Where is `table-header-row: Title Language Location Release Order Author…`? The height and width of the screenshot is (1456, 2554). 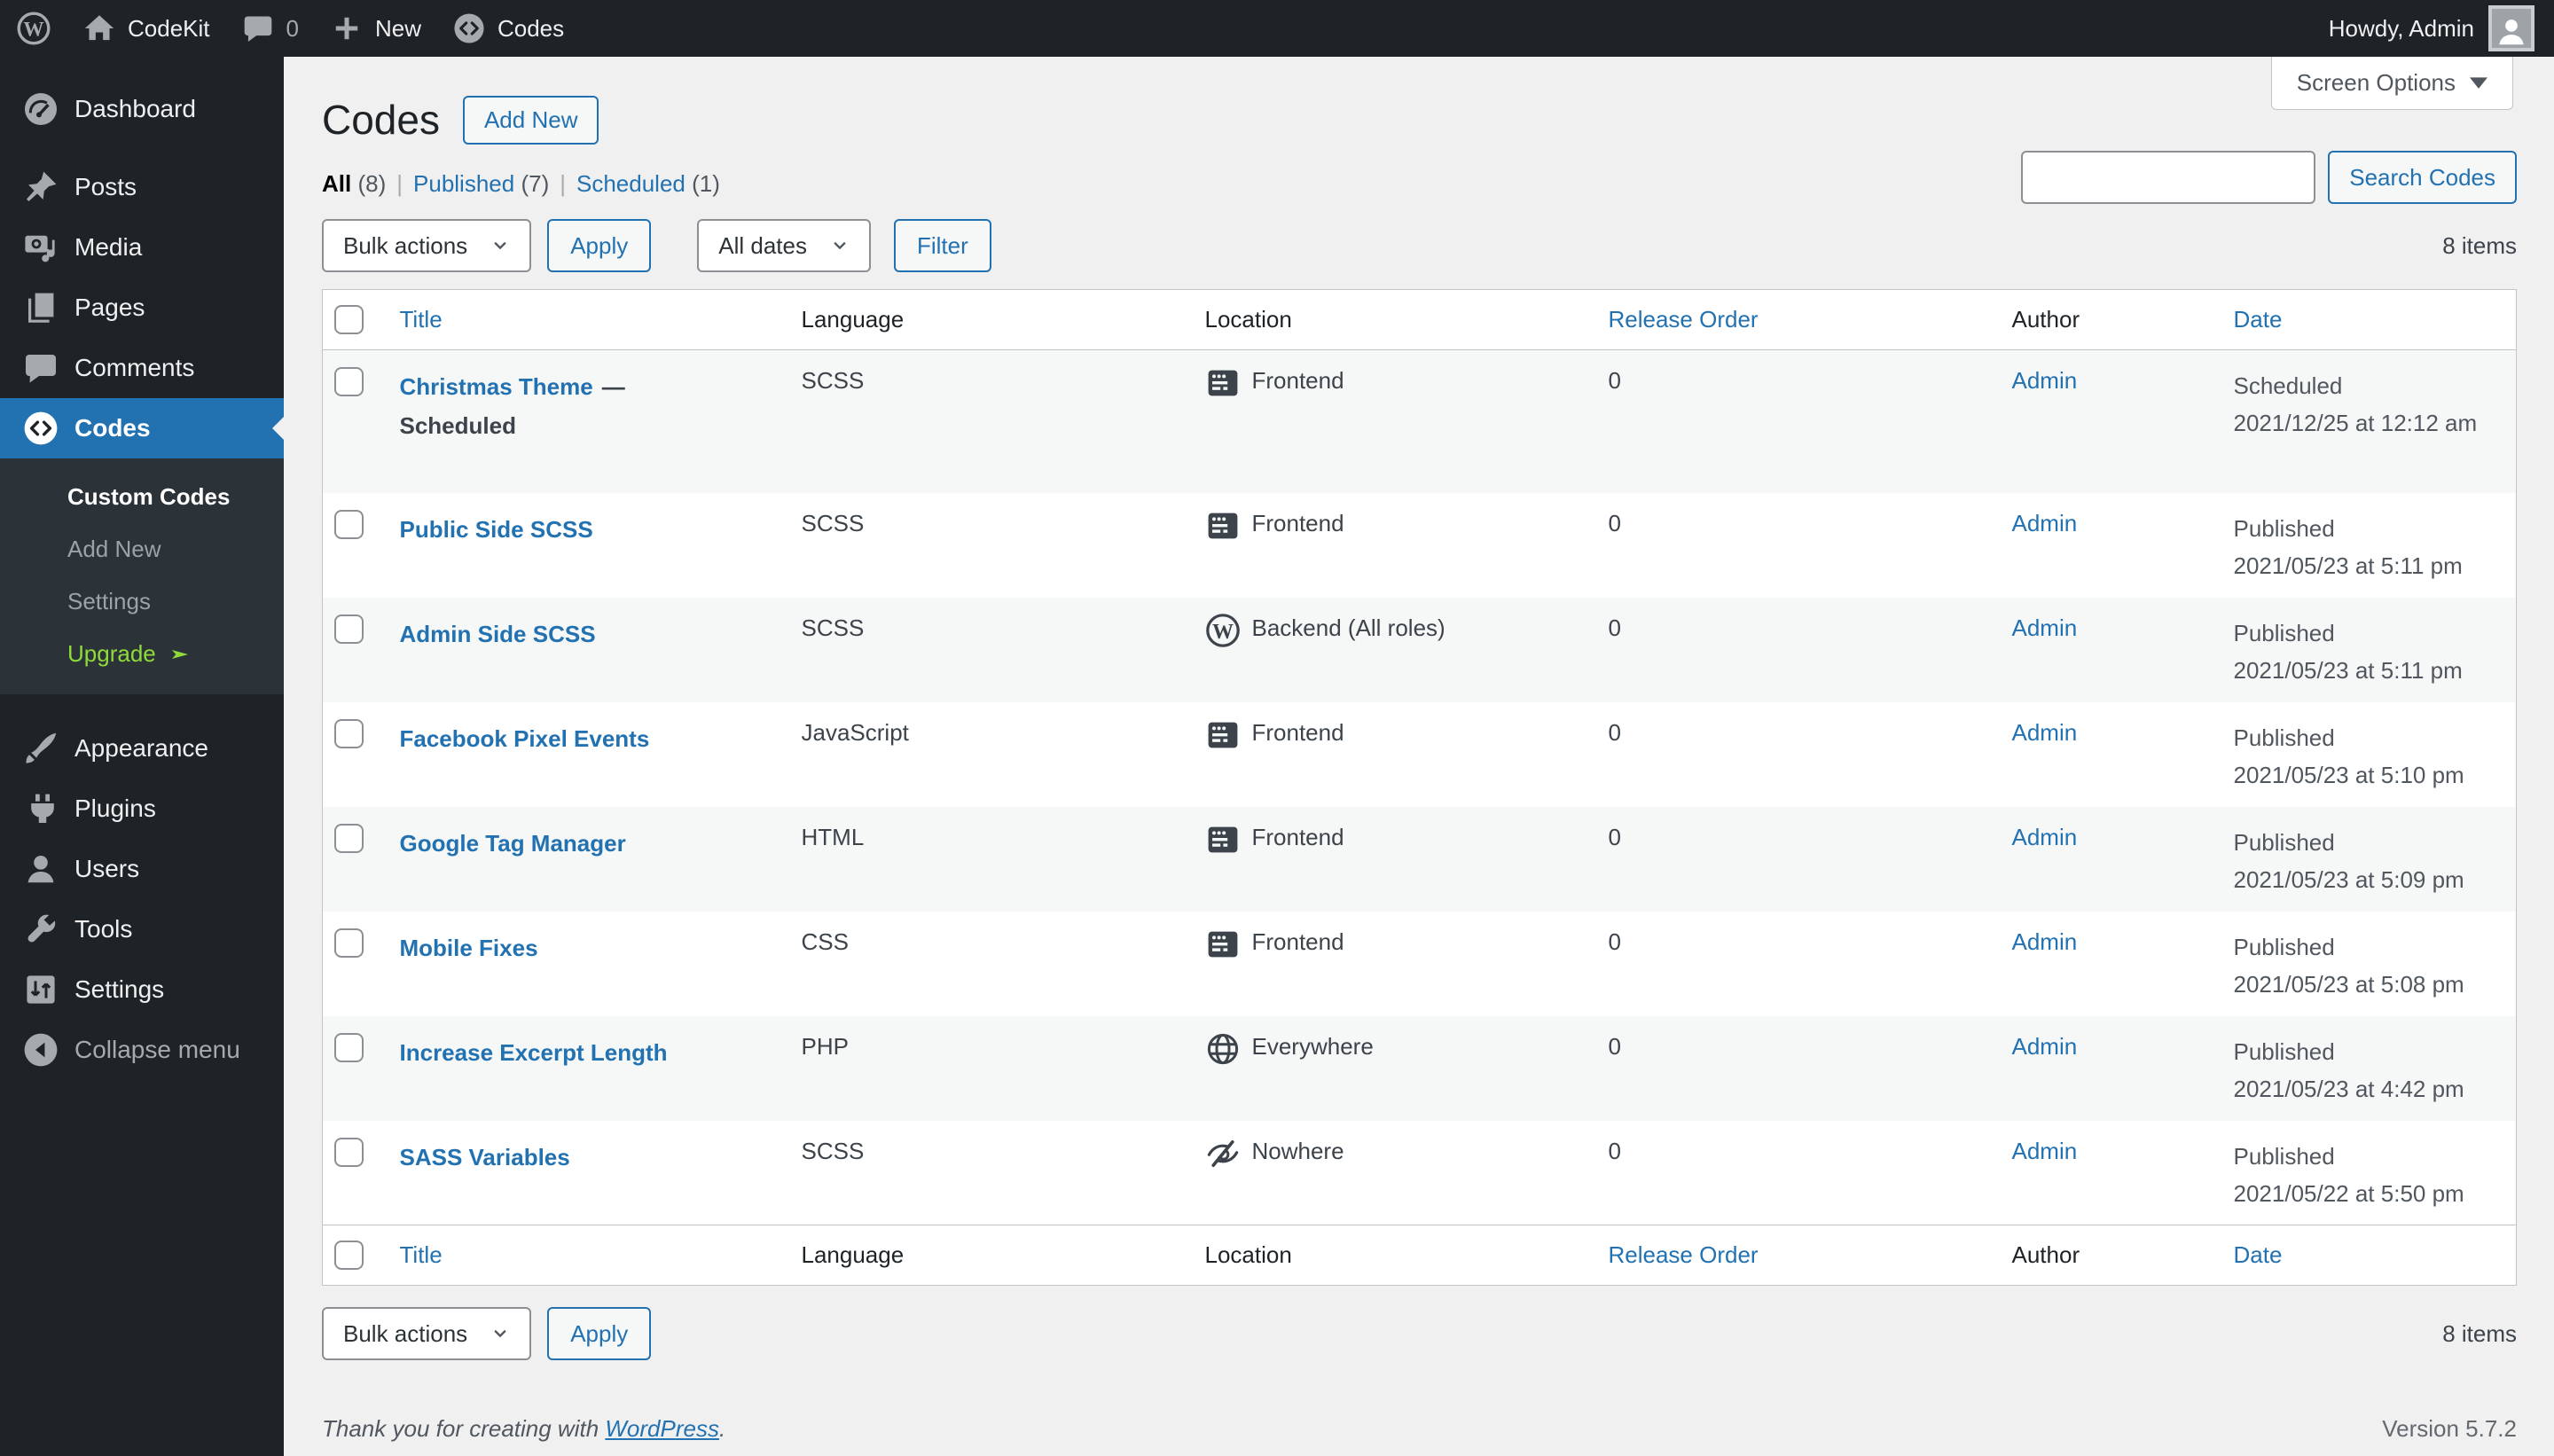
table-header-row: Title Language Location Release Order Author… is located at coordinates (1419, 319).